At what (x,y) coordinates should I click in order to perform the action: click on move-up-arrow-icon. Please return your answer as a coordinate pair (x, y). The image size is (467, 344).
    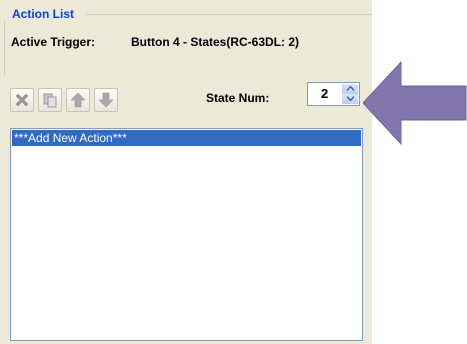
    Looking at the image, I should click on (78, 100).